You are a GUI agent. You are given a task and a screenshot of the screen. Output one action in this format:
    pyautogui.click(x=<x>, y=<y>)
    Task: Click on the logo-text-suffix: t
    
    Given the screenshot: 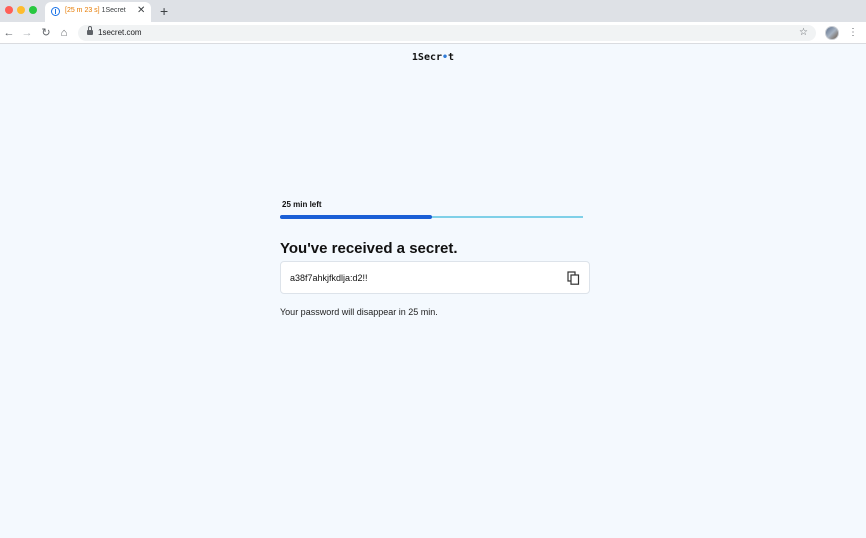 What is the action you would take?
    pyautogui.click(x=451, y=57)
    